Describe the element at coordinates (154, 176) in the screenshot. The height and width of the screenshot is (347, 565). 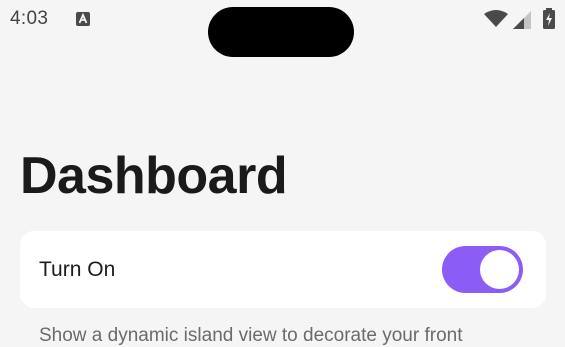
I see `page-title: Dashboard` at that location.